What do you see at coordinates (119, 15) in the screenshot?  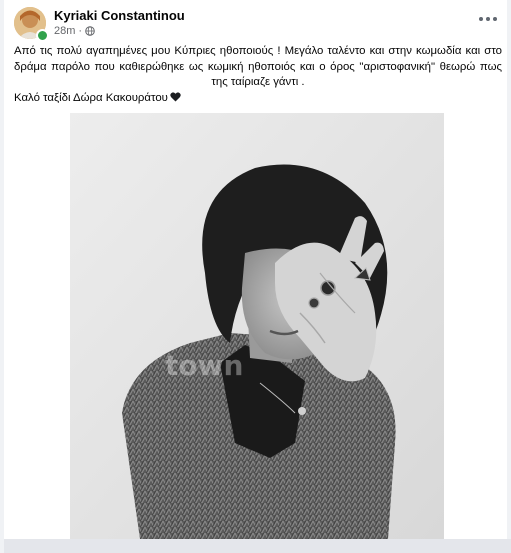 I see `author-name: Kyriaki Constantinou` at bounding box center [119, 15].